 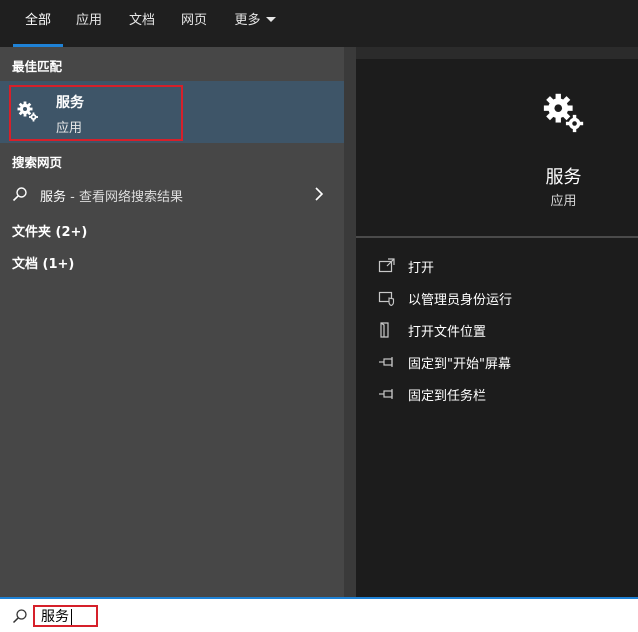 I want to click on divider, so click(x=497, y=237).